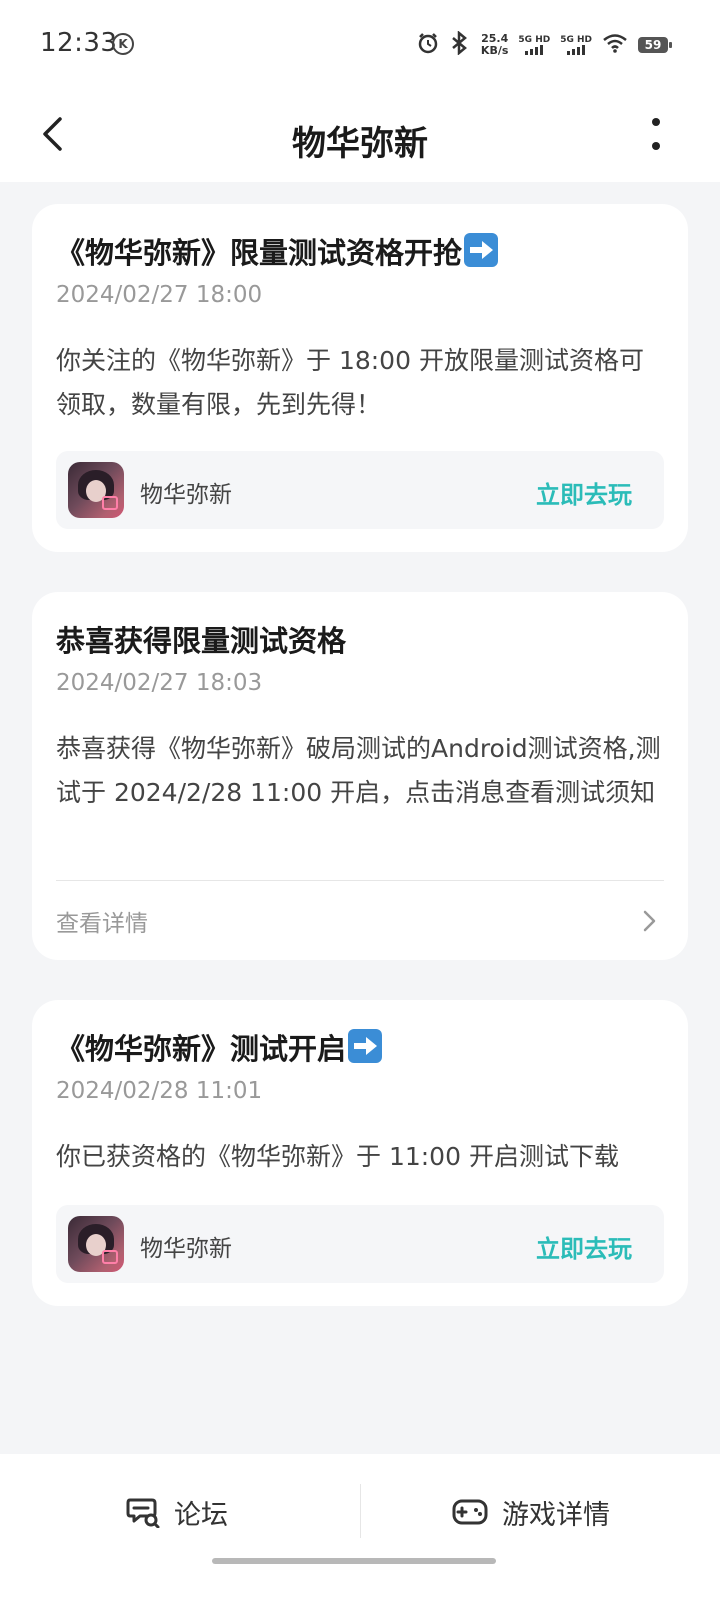 This screenshot has width=720, height=1600. What do you see at coordinates (159, 683) in the screenshot?
I see `message-date: 2024/02/27 18:03` at bounding box center [159, 683].